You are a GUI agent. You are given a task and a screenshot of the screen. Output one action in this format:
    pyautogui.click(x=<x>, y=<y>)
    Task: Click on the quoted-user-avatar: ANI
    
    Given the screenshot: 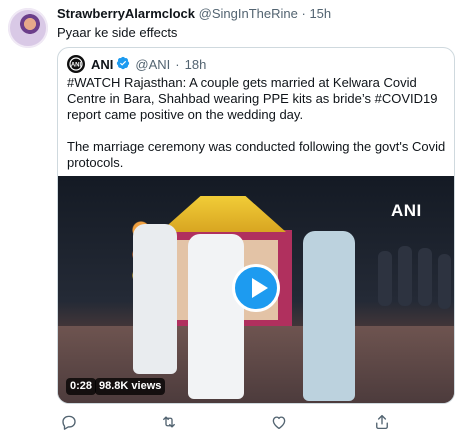 What is the action you would take?
    pyautogui.click(x=76, y=64)
    